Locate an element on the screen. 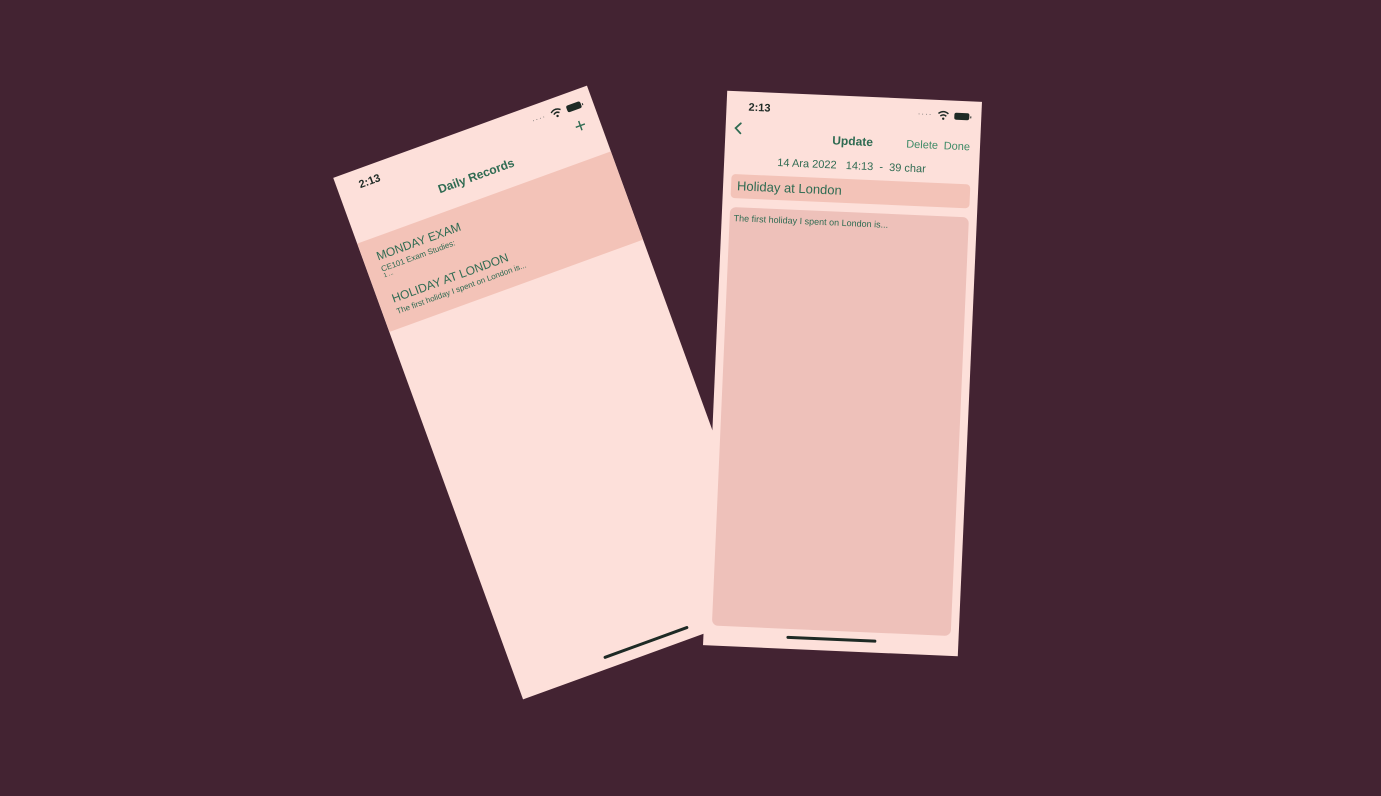 Image resolution: width=1381 pixels, height=796 pixels. record-meta: 14 Ara 2022 14:13 - 39 char is located at coordinates (852, 166).